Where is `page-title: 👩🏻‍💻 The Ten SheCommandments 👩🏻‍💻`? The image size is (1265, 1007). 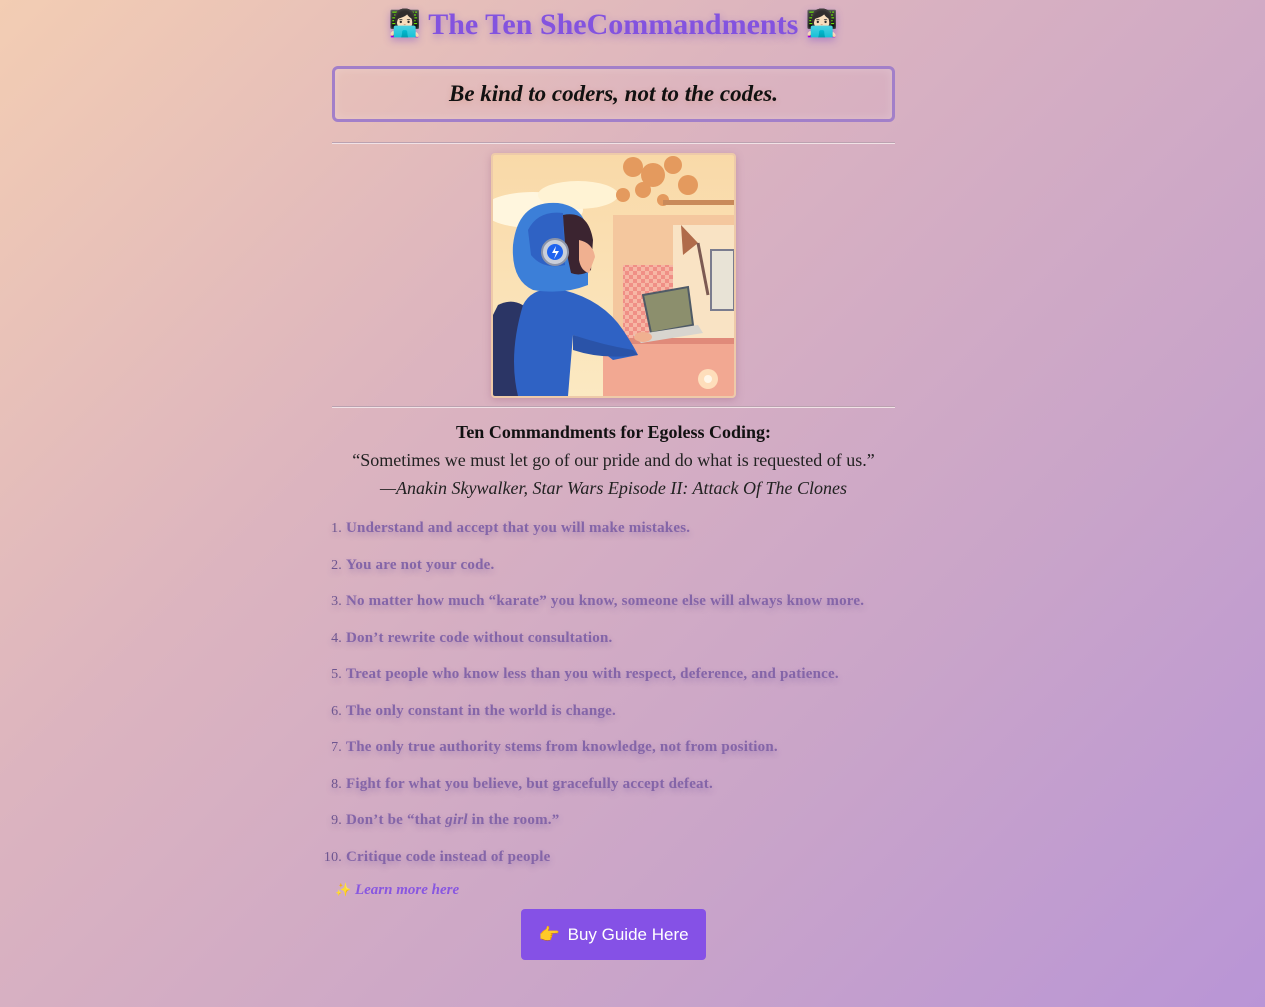 page-title: 👩🏻‍💻 The Ten SheCommandments 👩🏻‍💻 is located at coordinates (613, 26).